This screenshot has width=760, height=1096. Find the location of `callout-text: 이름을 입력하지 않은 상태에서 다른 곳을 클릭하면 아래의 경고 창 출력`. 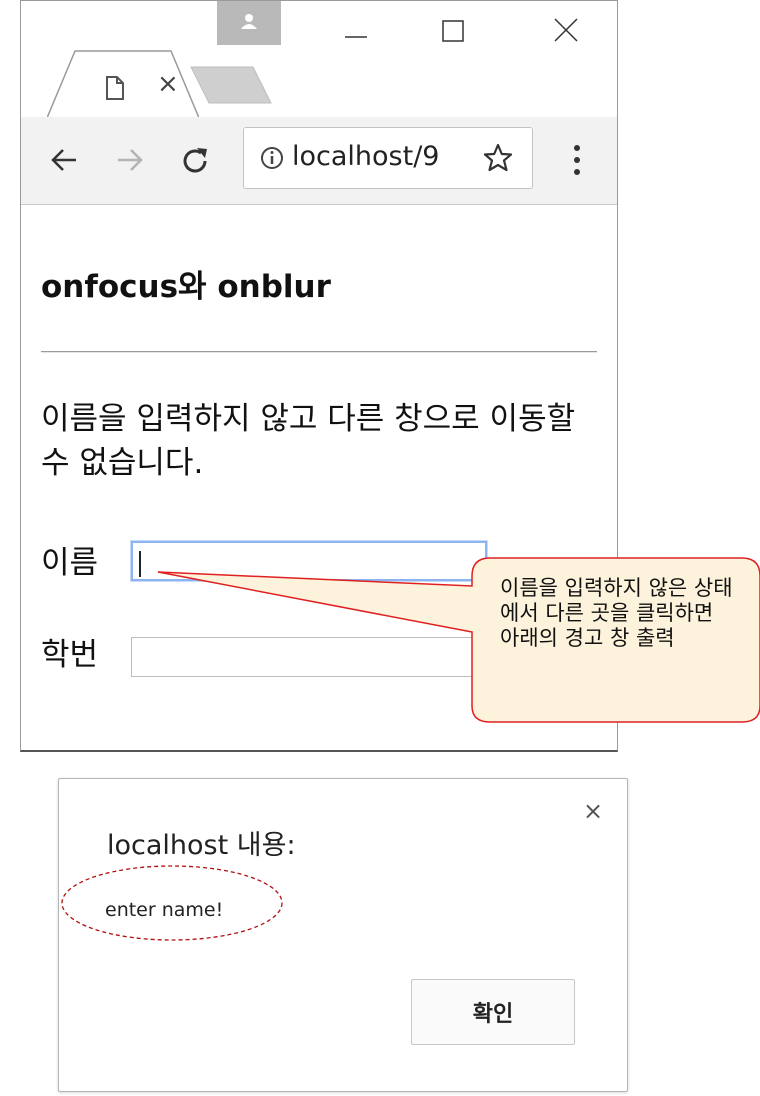

callout-text: 이름을 입력하지 않은 상태에서 다른 곳을 클릭하면 아래의 경고 창 출력 is located at coordinates (616, 613).